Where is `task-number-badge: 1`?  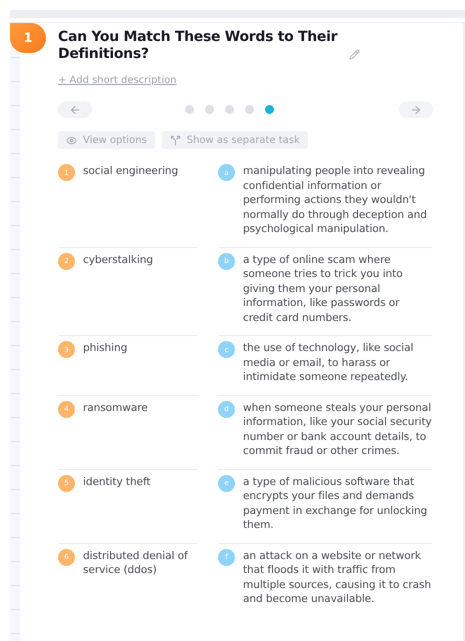
task-number-badge: 1 is located at coordinates (28, 38).